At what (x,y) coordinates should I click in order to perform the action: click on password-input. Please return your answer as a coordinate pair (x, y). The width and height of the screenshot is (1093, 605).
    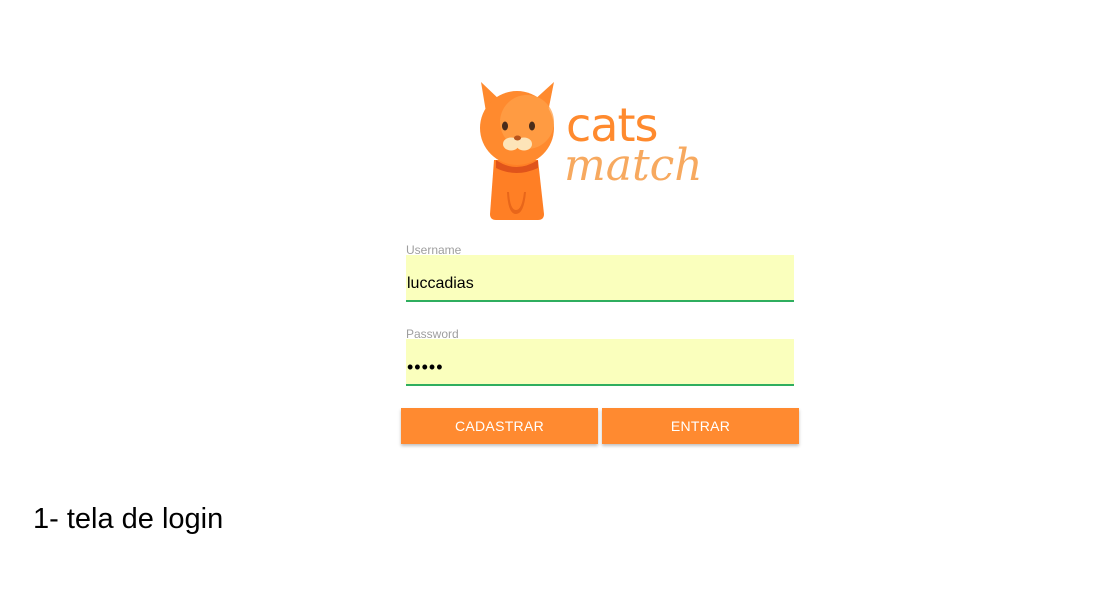
    Looking at the image, I should click on (600, 362).